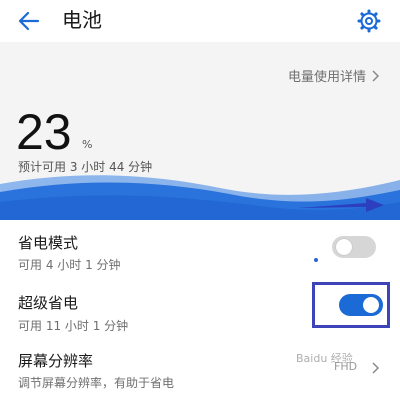 This screenshot has height=402, width=400. What do you see at coordinates (48, 243) in the screenshot?
I see `power-saving-mode-title: 省电模式` at bounding box center [48, 243].